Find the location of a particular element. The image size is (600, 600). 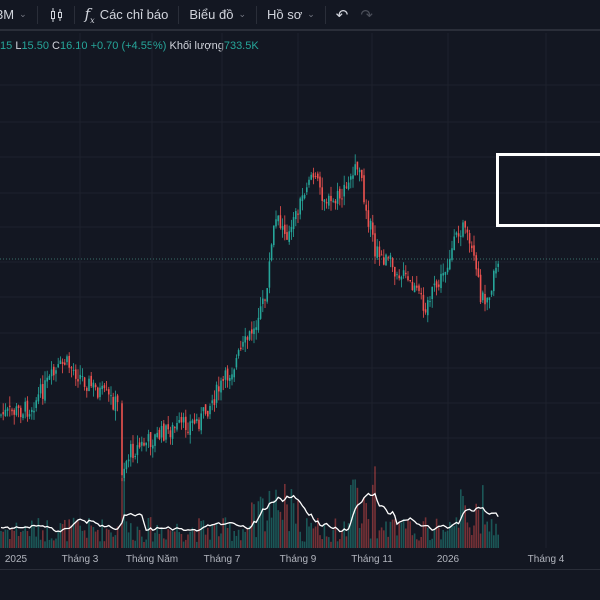

redo-icon: ↷ is located at coordinates (366, 15).